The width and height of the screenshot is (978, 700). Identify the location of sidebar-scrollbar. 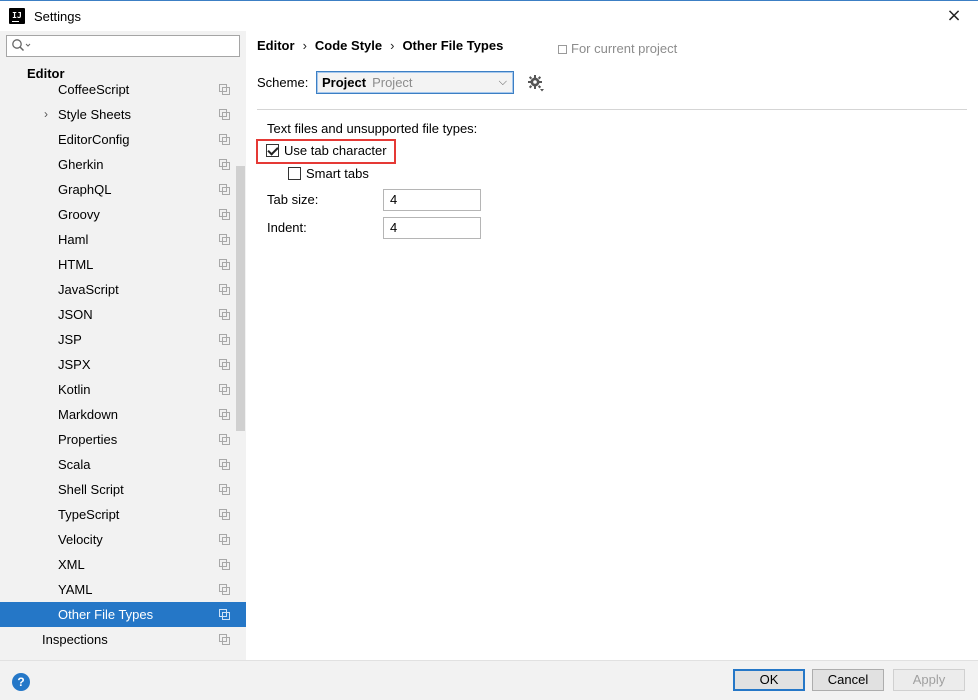
(240, 298).